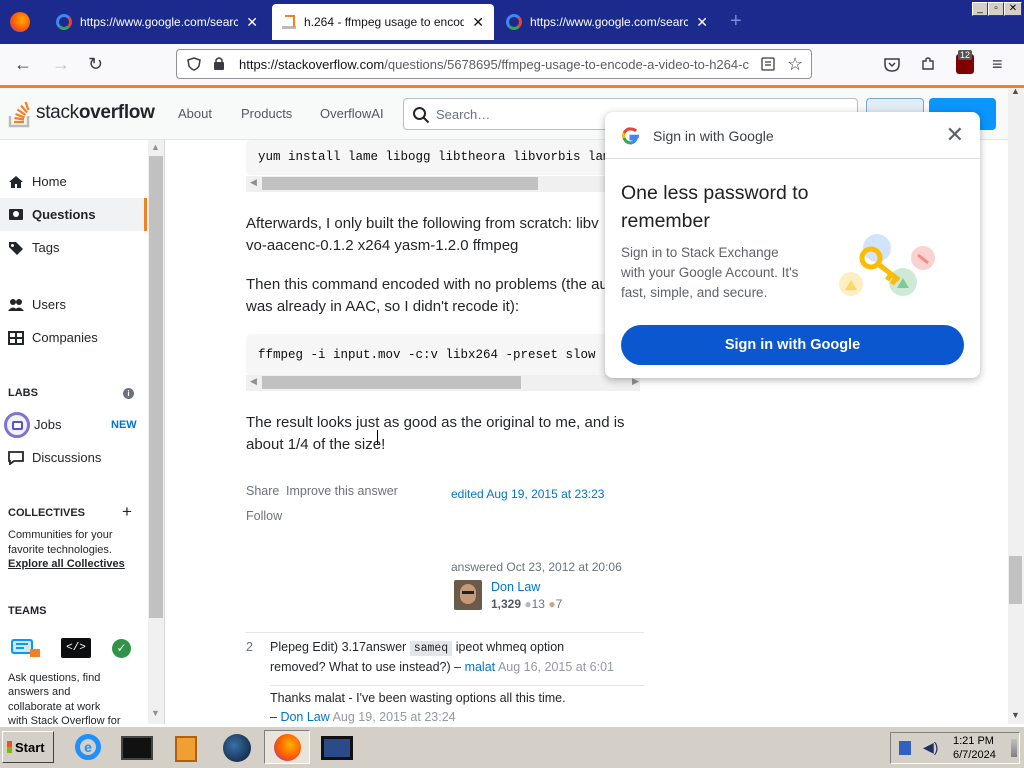 The width and height of the screenshot is (1024, 768). I want to click on users-icon, so click(16, 304).